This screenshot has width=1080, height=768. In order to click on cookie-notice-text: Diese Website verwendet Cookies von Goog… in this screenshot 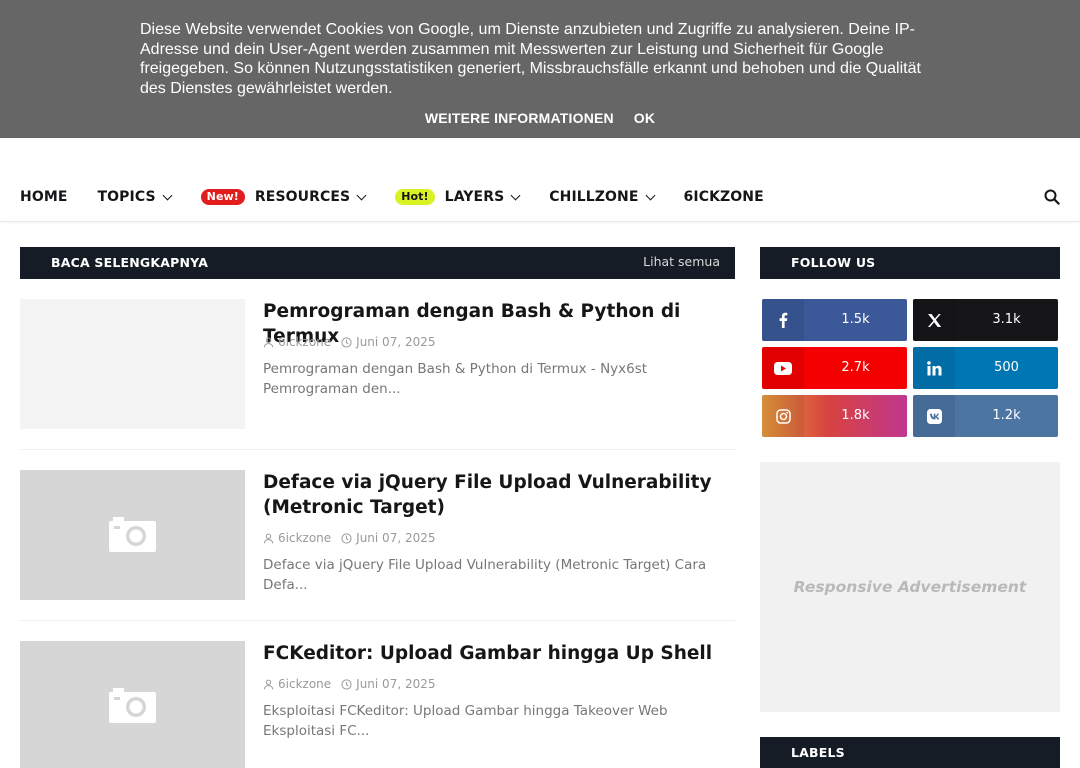, I will do `click(530, 59)`.